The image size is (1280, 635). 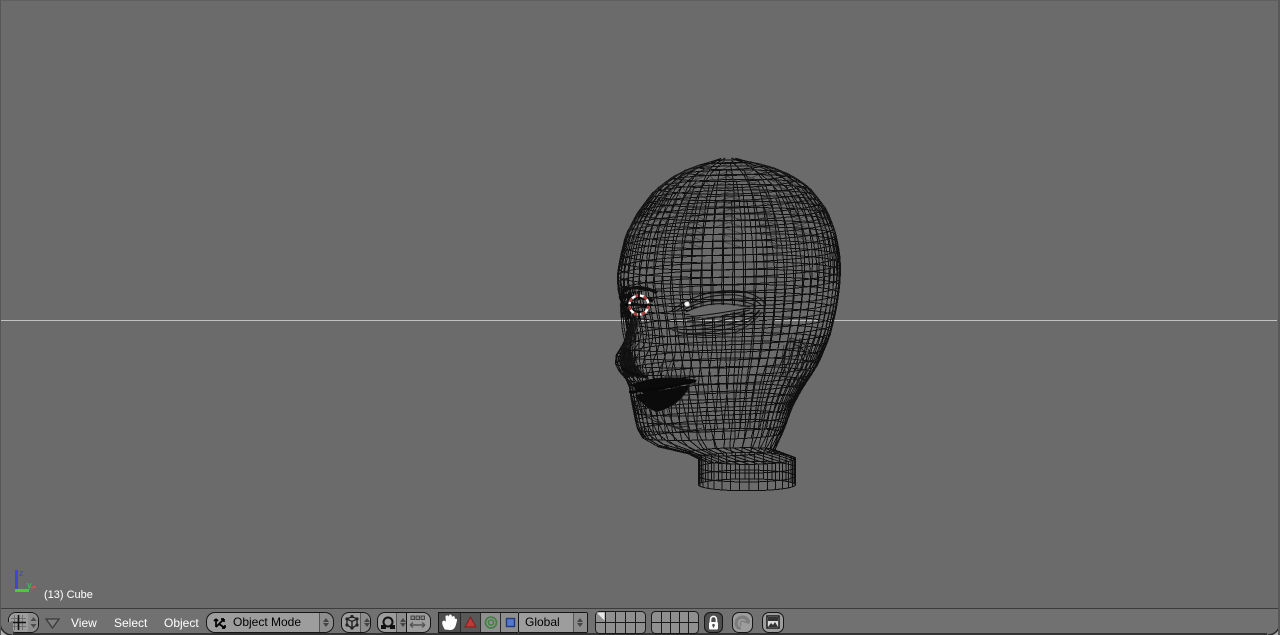 I want to click on svg-text: (13) Cube, so click(x=68, y=595).